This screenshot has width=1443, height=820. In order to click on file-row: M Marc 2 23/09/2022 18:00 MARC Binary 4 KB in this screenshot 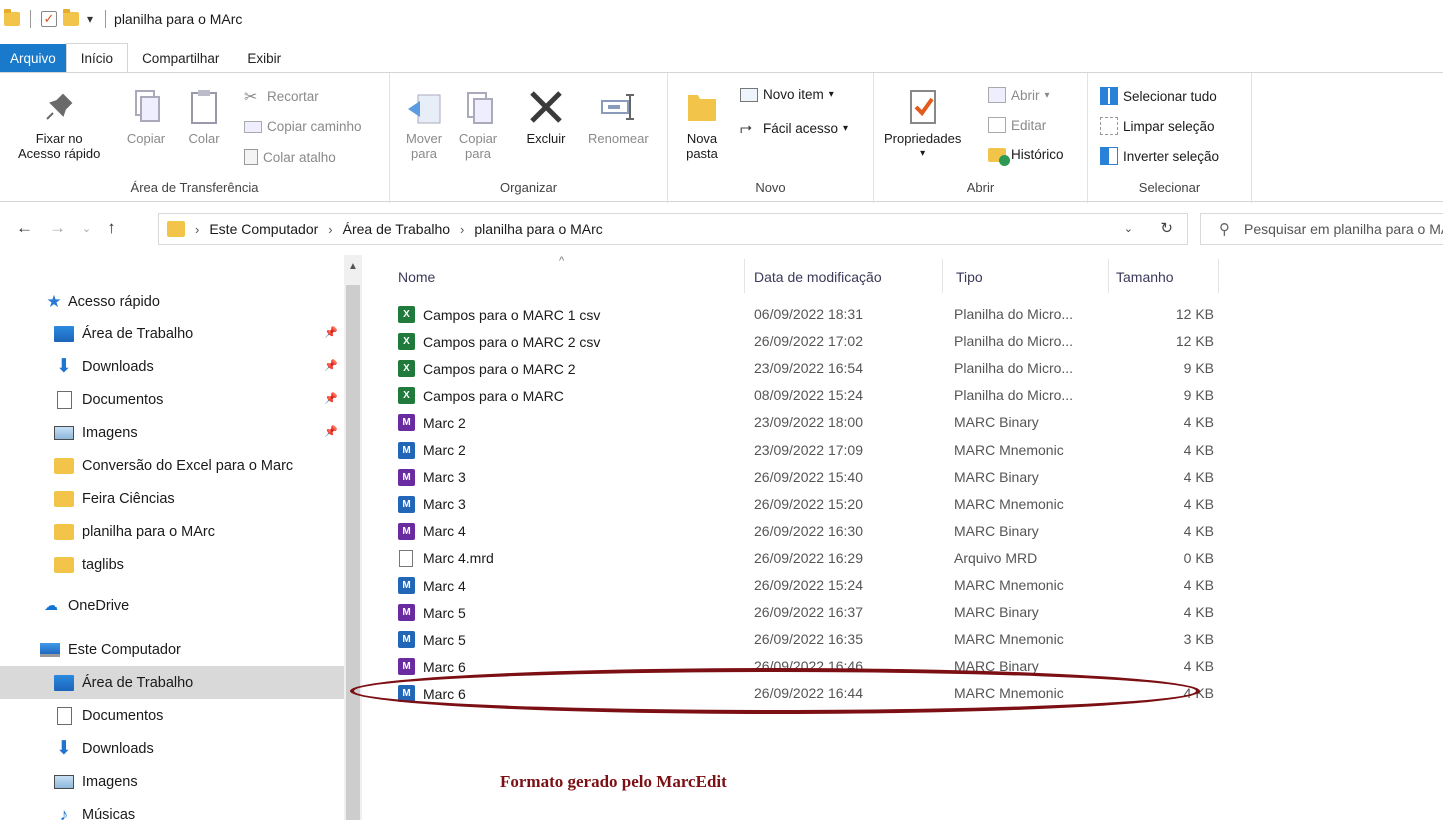, I will do `click(810, 423)`.